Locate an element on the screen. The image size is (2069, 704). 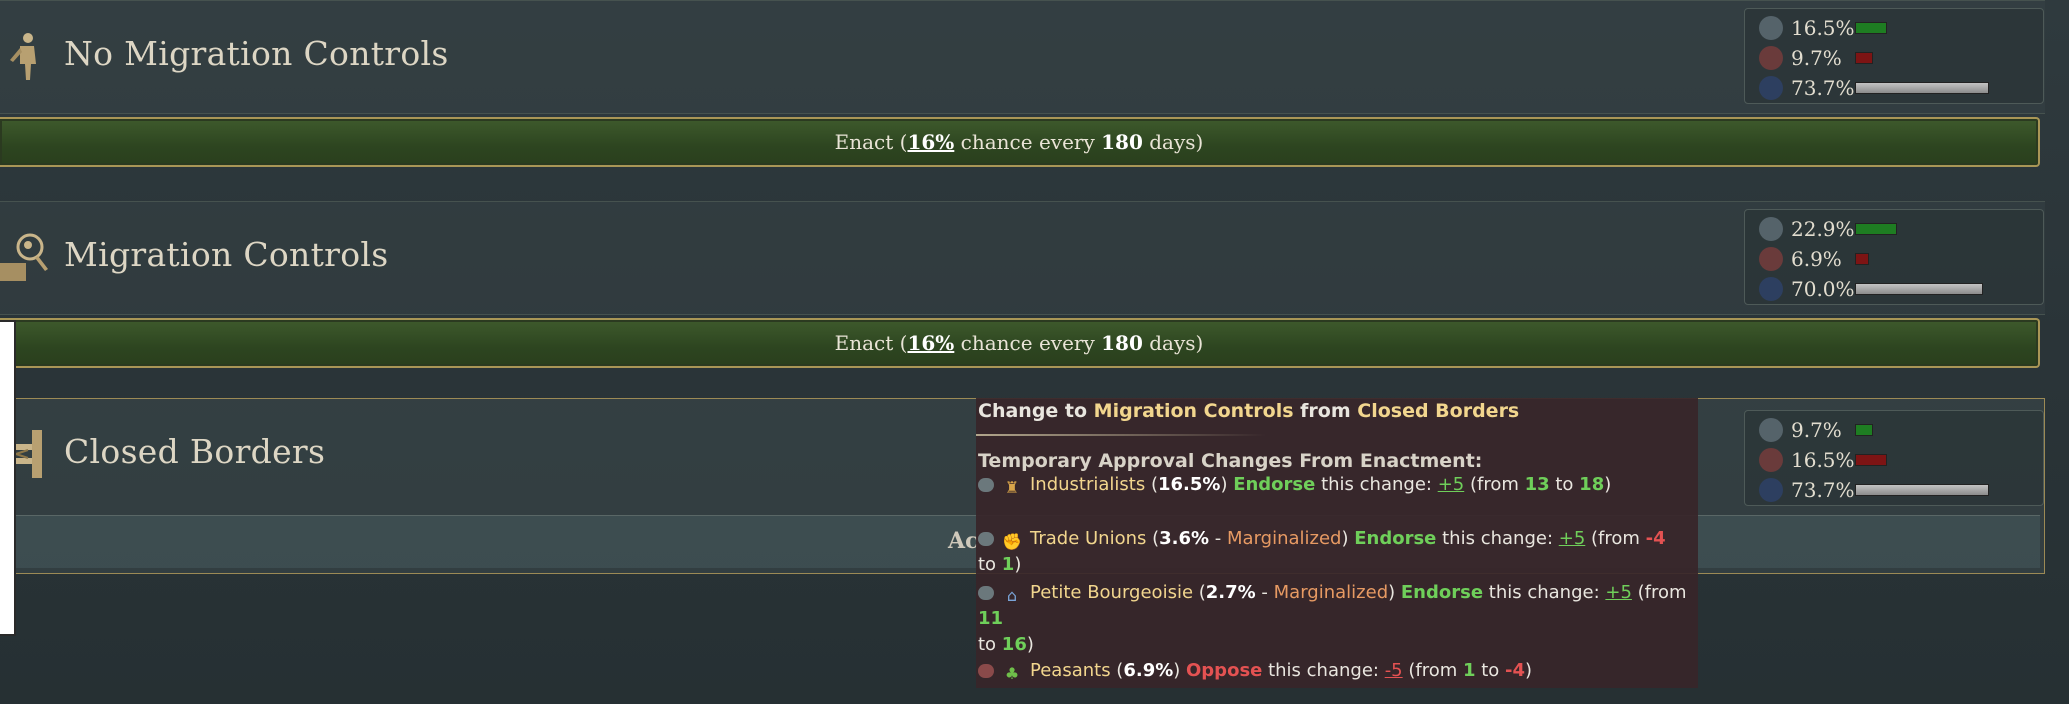
oppose-value: 6.9% is located at coordinates (1816, 259).